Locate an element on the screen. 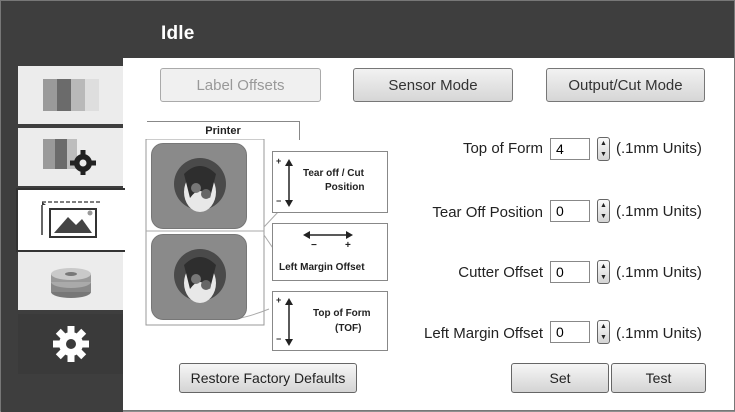  sidebar-item-label-offsets is located at coordinates (70, 220).